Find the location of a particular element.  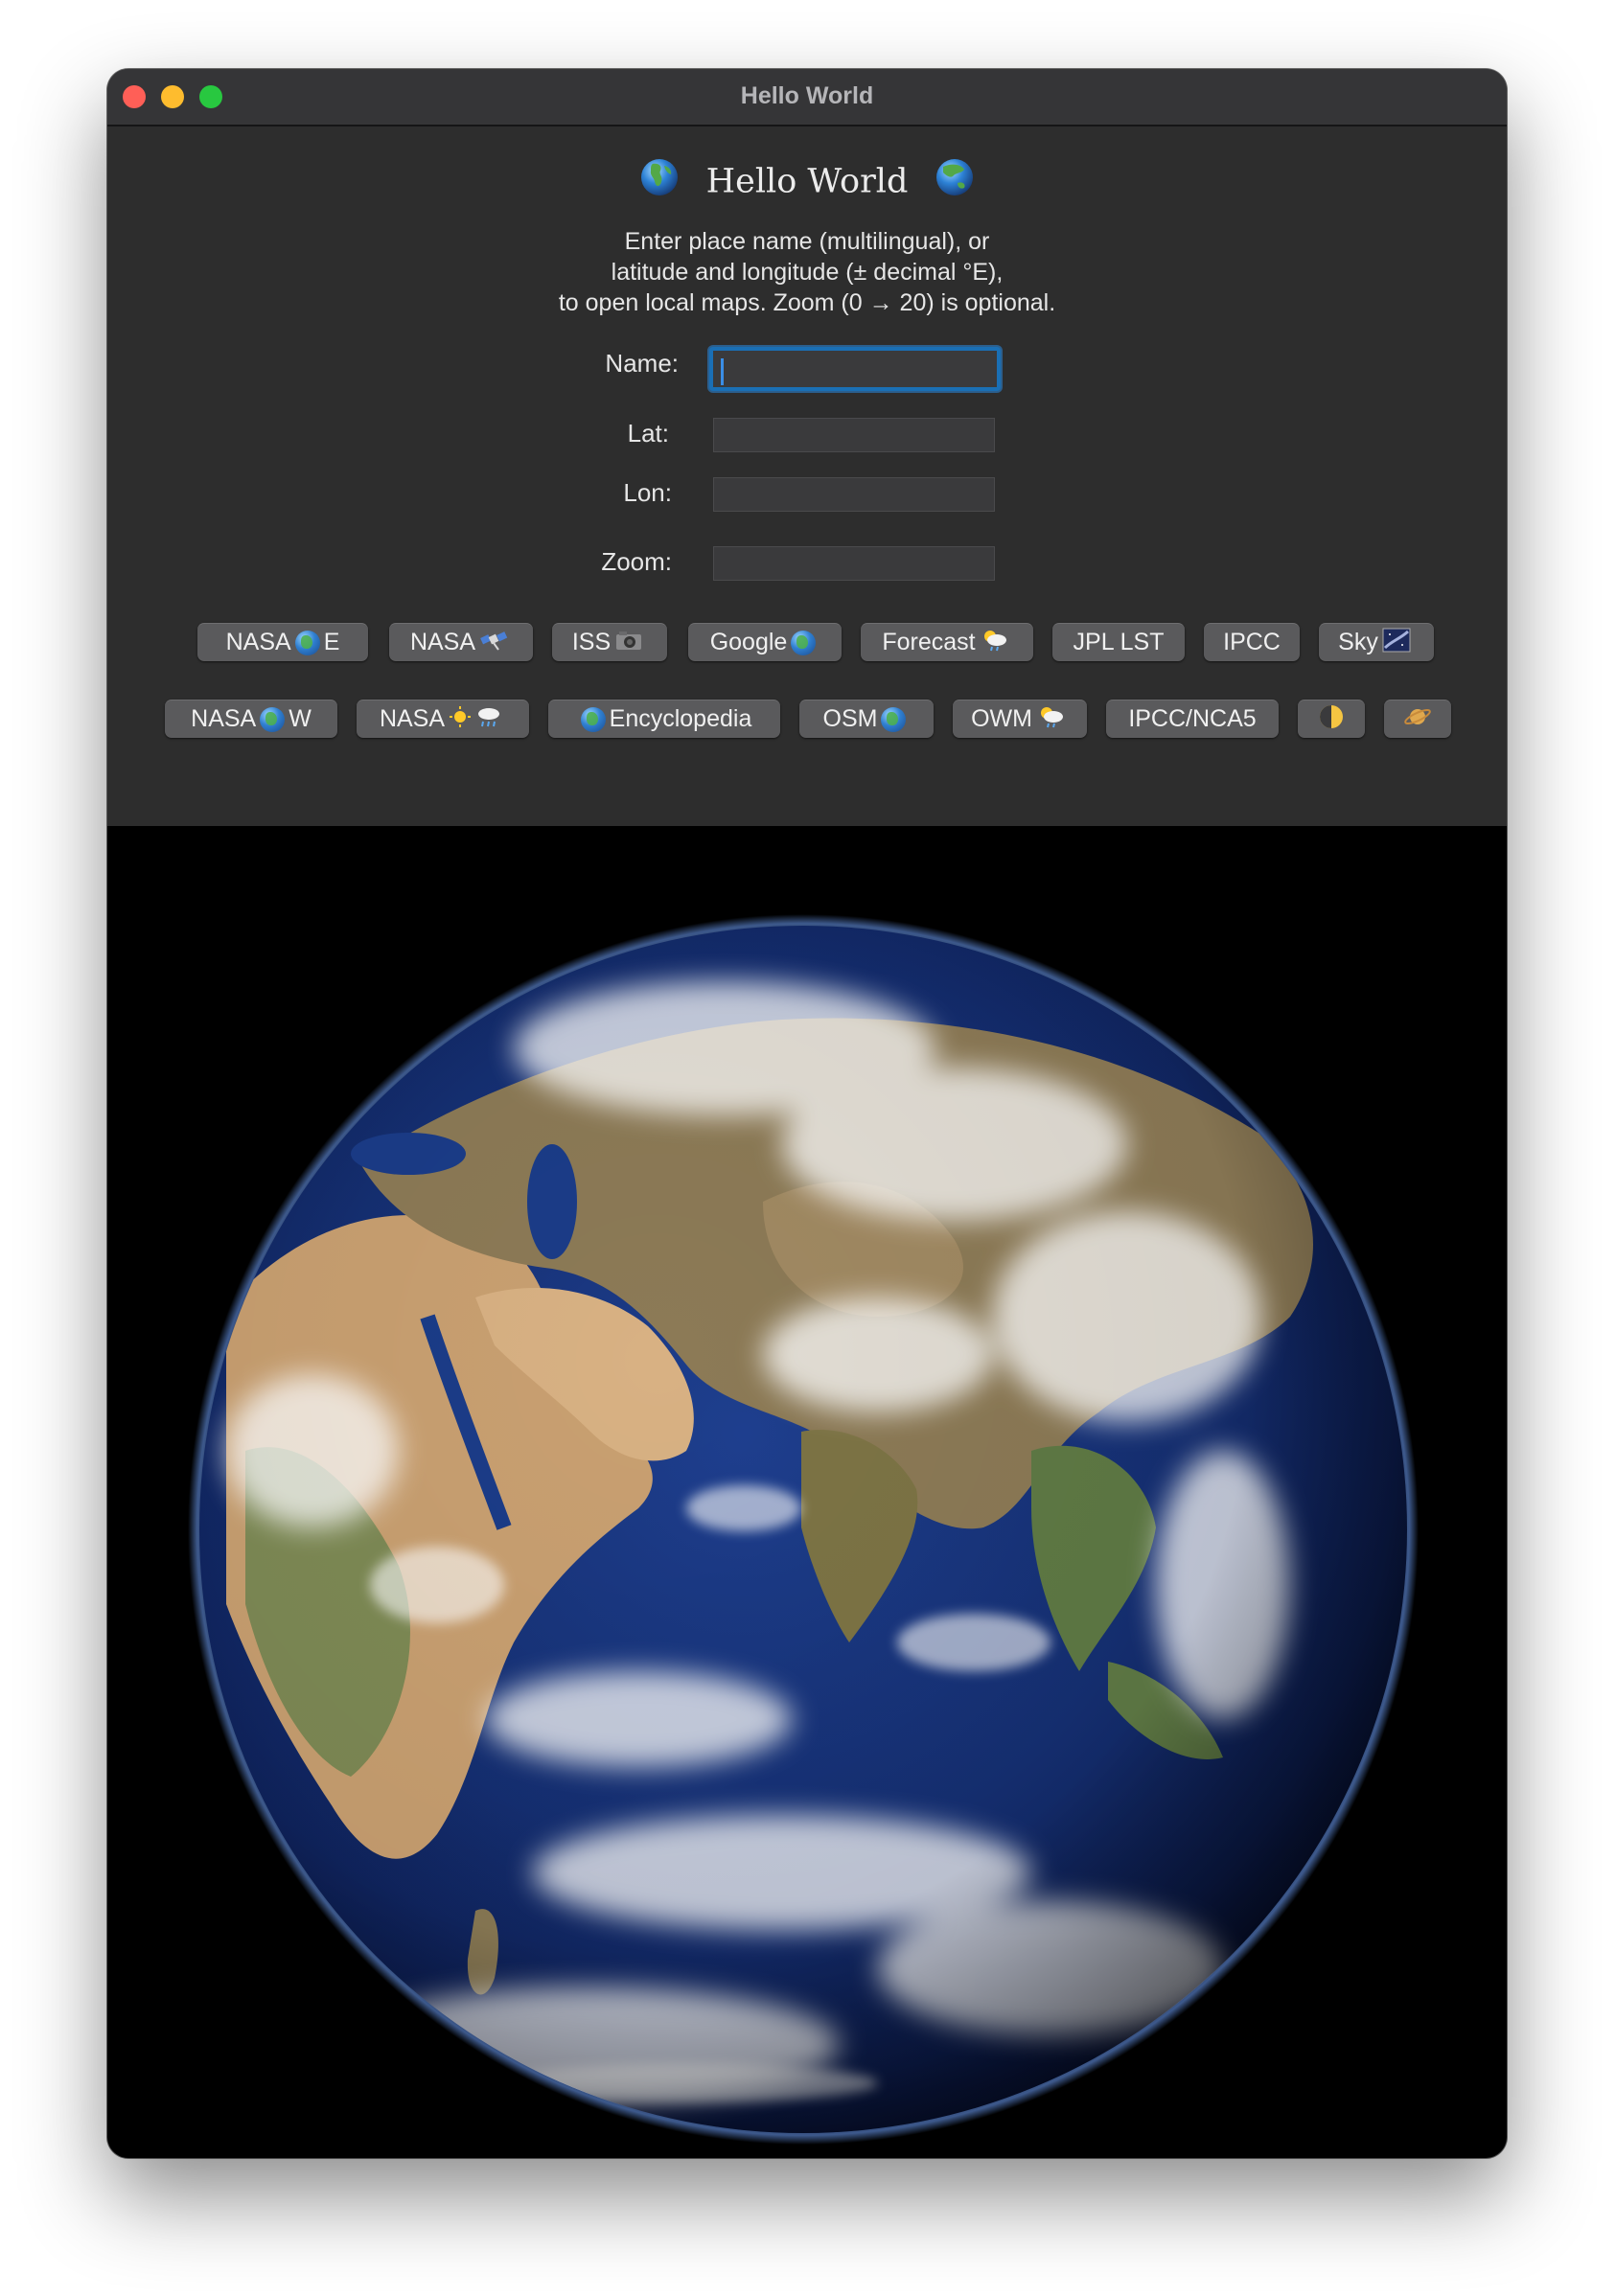

encyclopedia-button: Encyclopedia is located at coordinates (664, 719).